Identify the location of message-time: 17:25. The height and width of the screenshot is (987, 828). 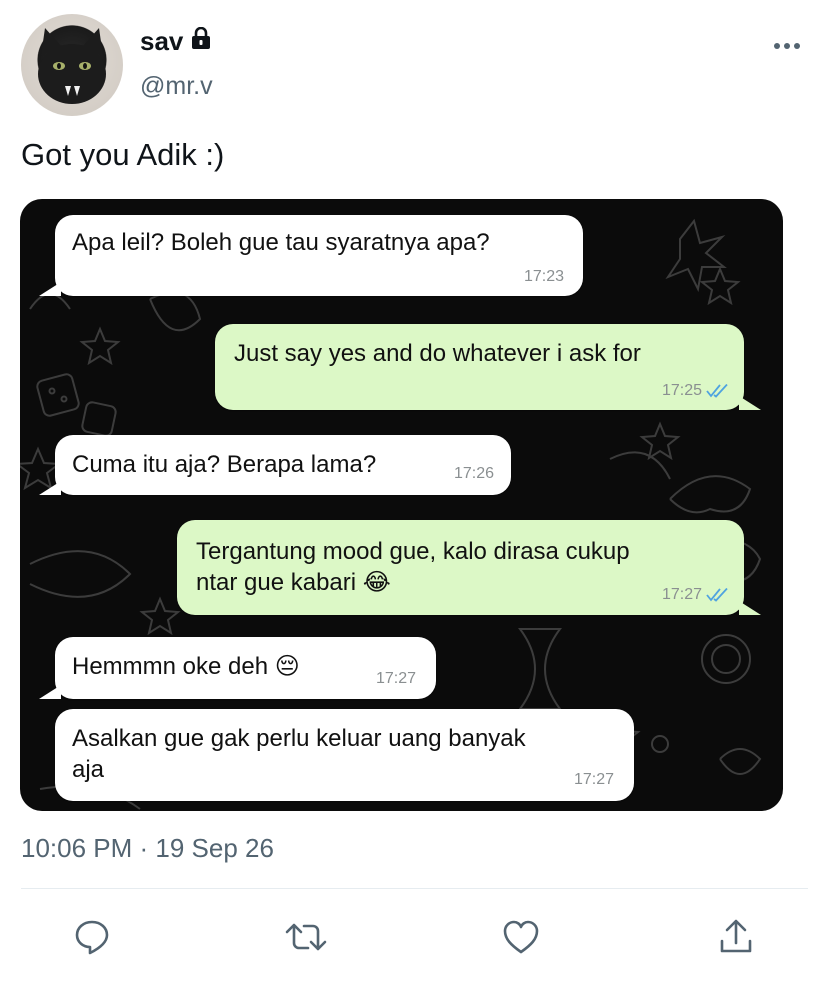
(681, 390).